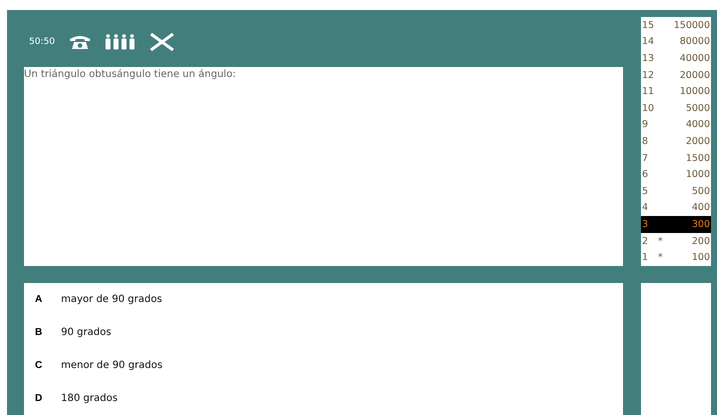 The height and width of the screenshot is (415, 717). I want to click on phone-icon, so click(79, 42).